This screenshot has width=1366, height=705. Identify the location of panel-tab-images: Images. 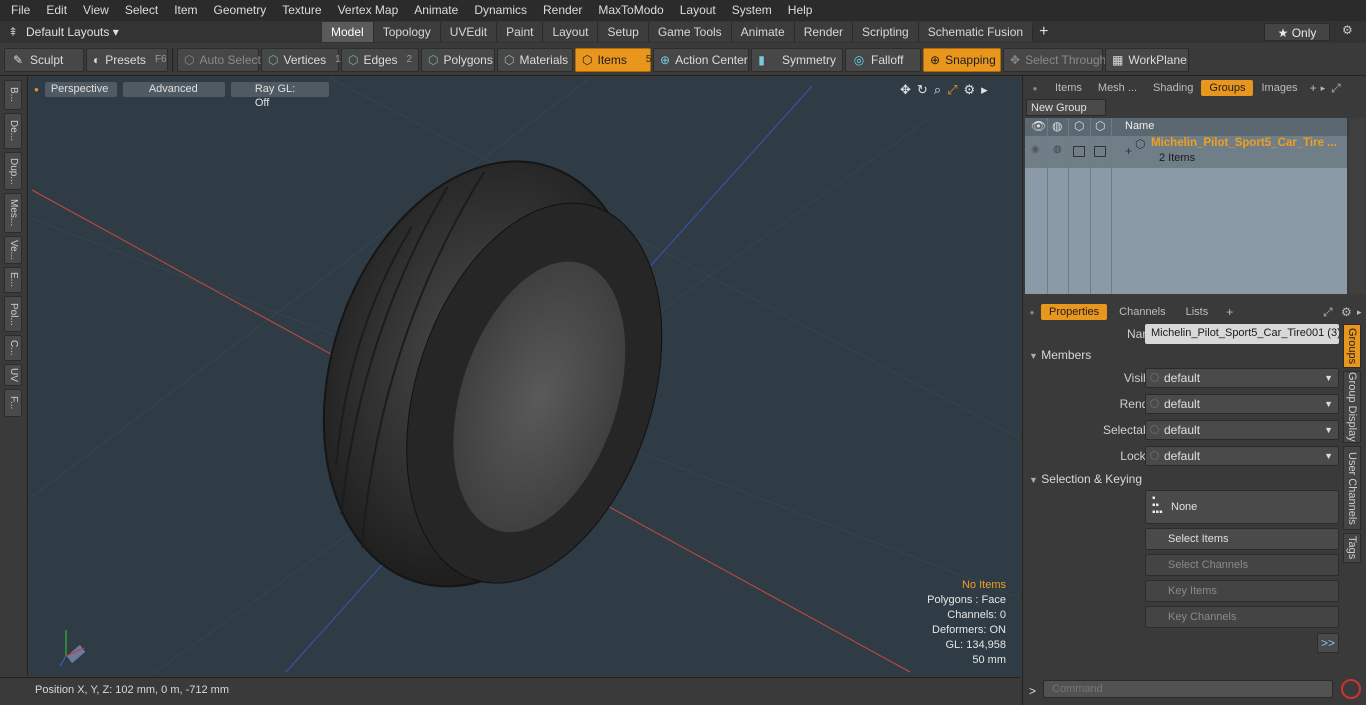
(1279, 88).